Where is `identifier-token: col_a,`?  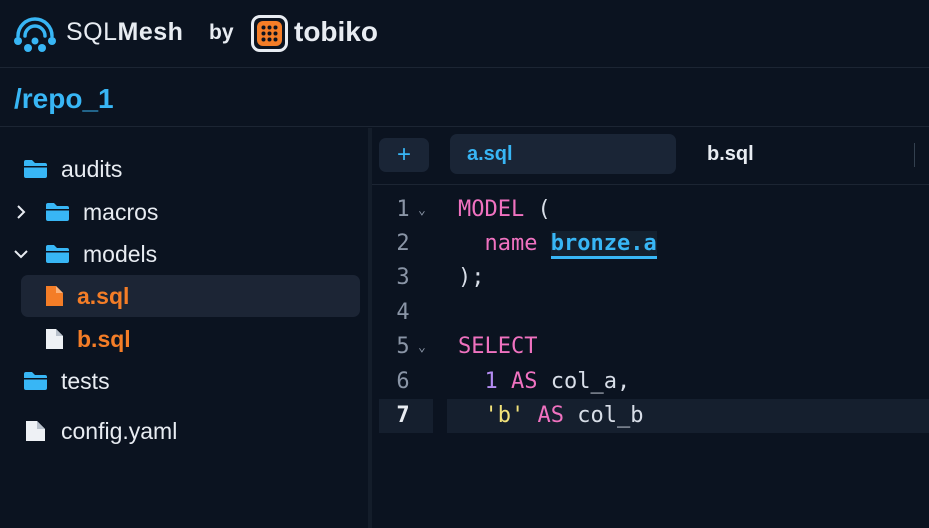
identifier-token: col_a, is located at coordinates (584, 381).